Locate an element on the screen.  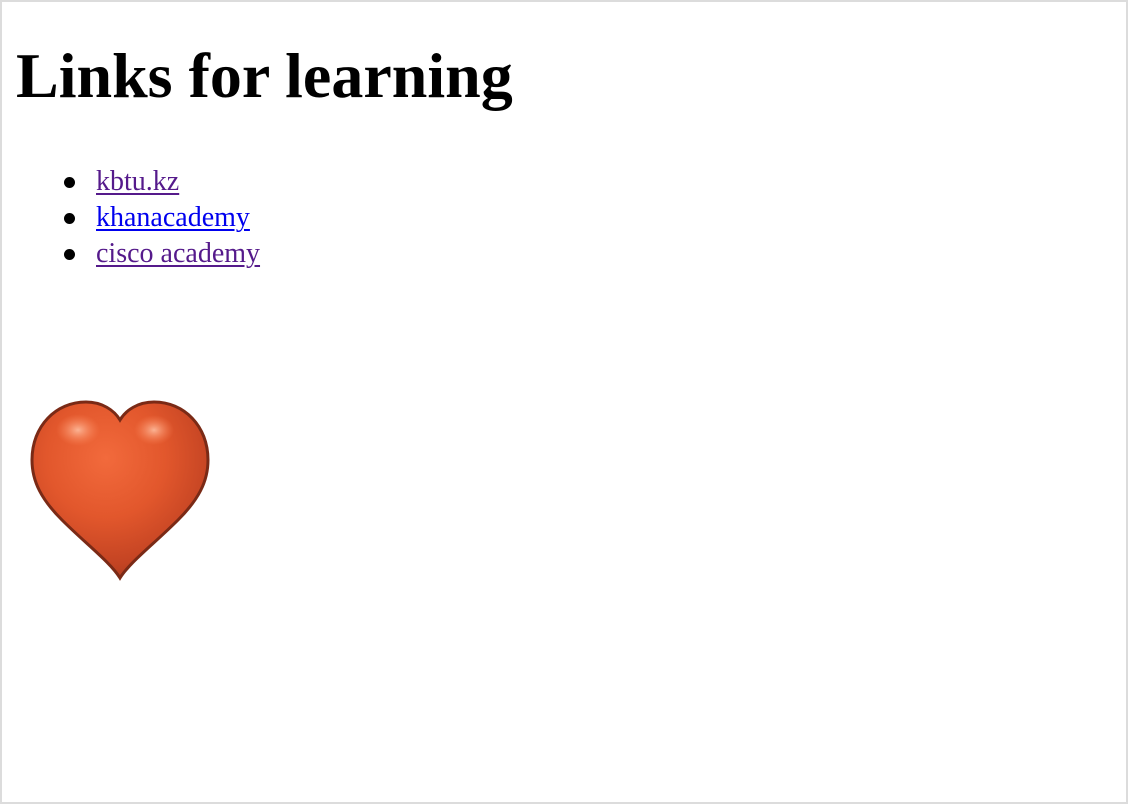
list-item: cisco academy is located at coordinates (159, 254).